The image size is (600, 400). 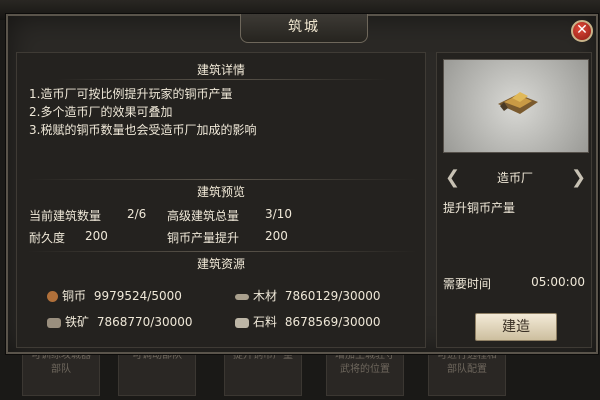 I want to click on time-label: 需要时间, so click(x=467, y=284).